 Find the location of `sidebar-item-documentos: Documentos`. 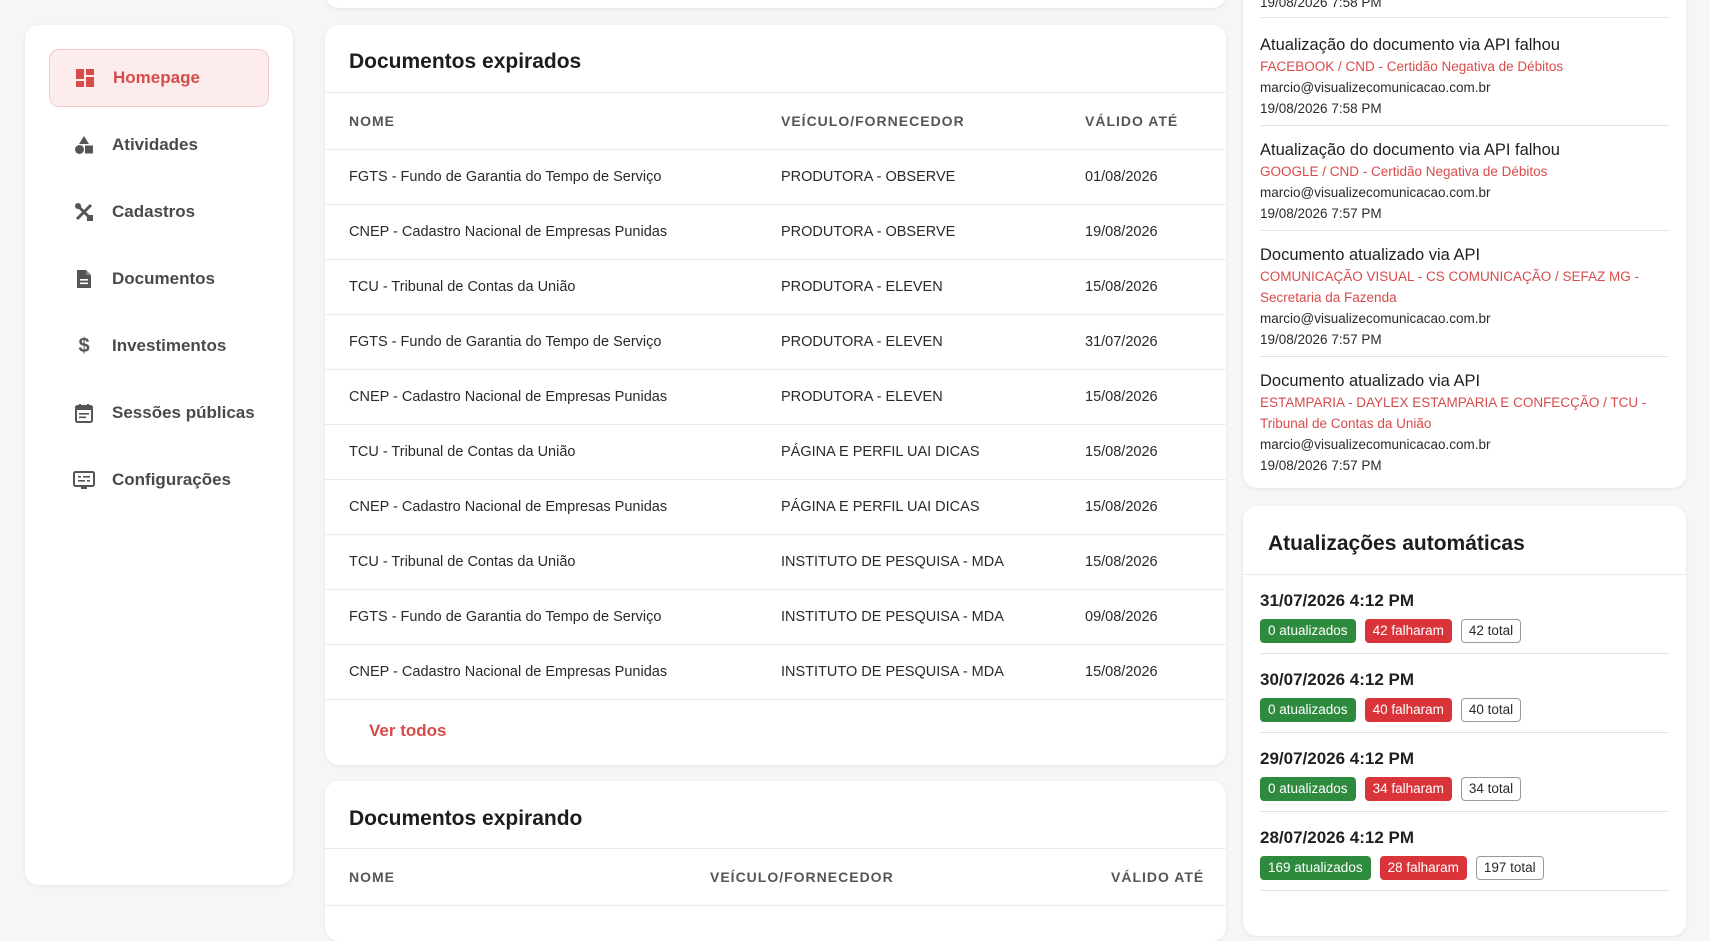

sidebar-item-documentos: Documentos is located at coordinates (159, 279).